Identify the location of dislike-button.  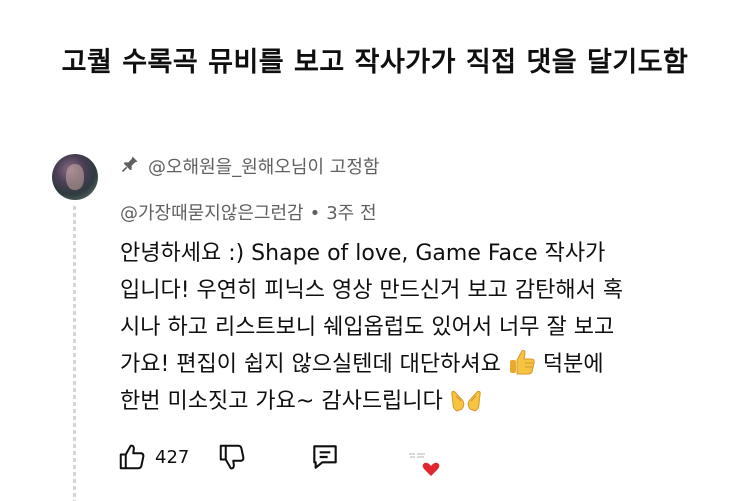
(232, 457).